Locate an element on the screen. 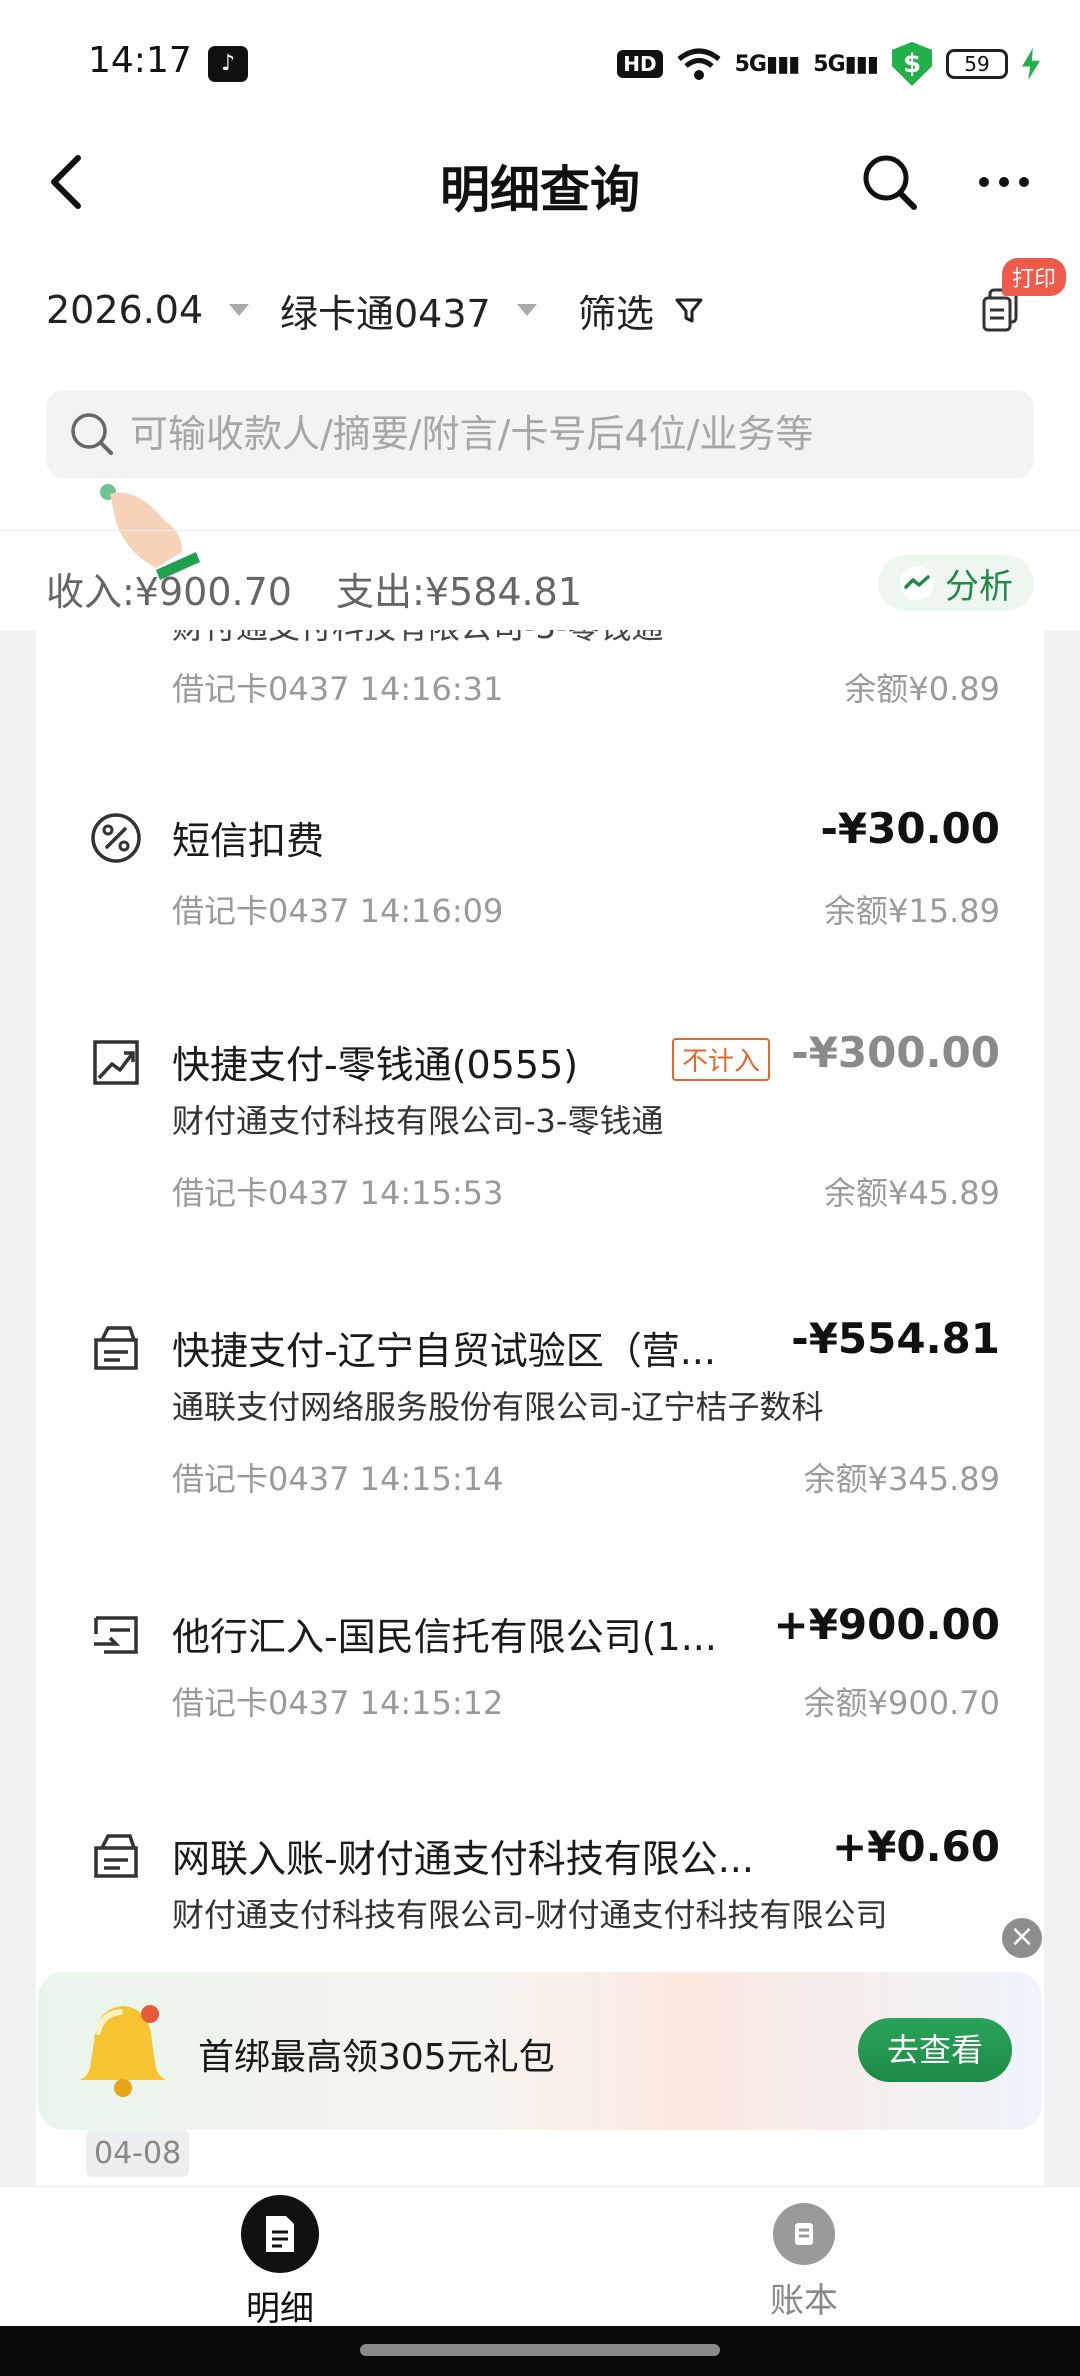 This screenshot has height=2376, width=1080. income-total: 收入:¥900.70 is located at coordinates (169, 592).